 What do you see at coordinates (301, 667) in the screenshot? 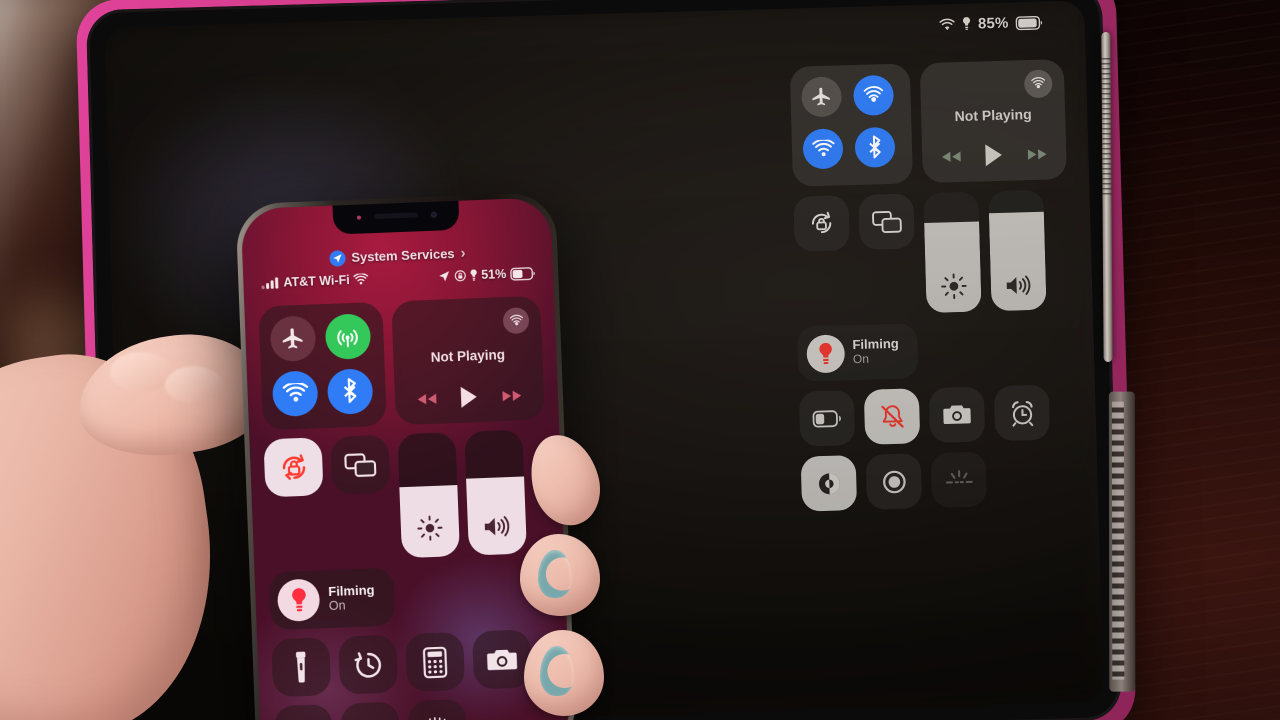
I see `iphone-flashlight-toggle` at bounding box center [301, 667].